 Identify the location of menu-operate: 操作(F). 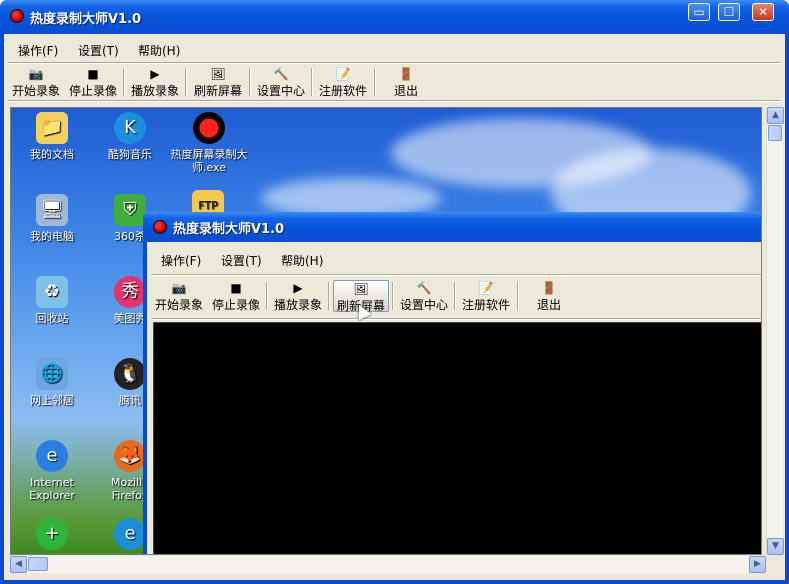
(38, 50).